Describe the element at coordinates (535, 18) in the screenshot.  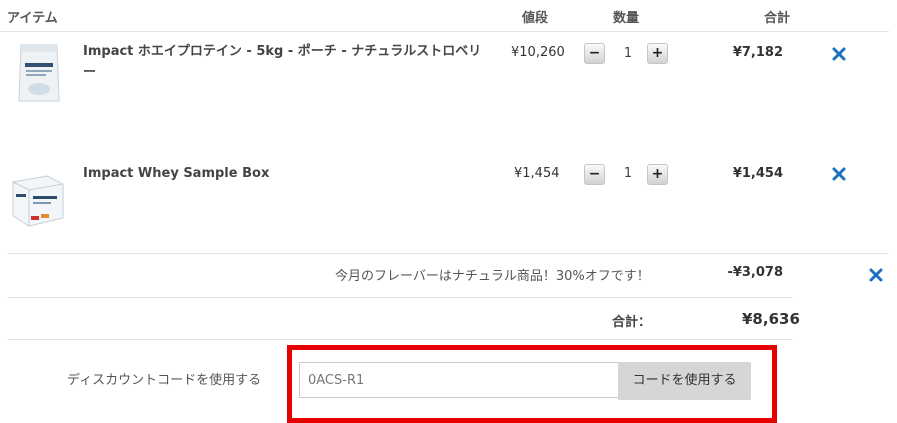
I see `column-header-price: 値段` at that location.